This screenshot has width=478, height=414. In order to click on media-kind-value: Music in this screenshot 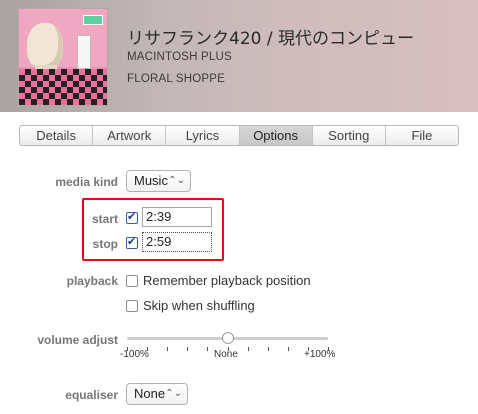, I will do `click(151, 180)`.